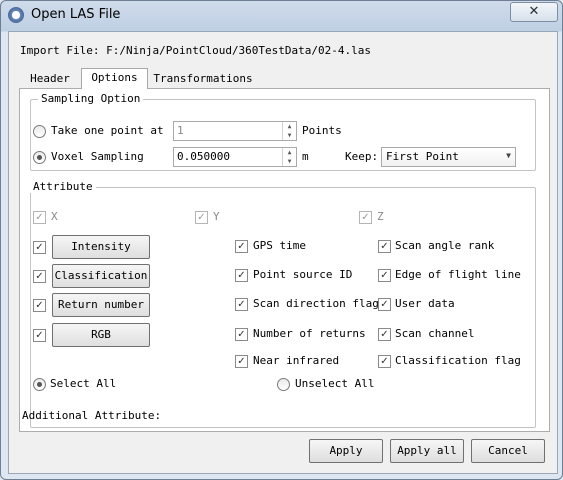  I want to click on unselect-all-radio, so click(283, 384).